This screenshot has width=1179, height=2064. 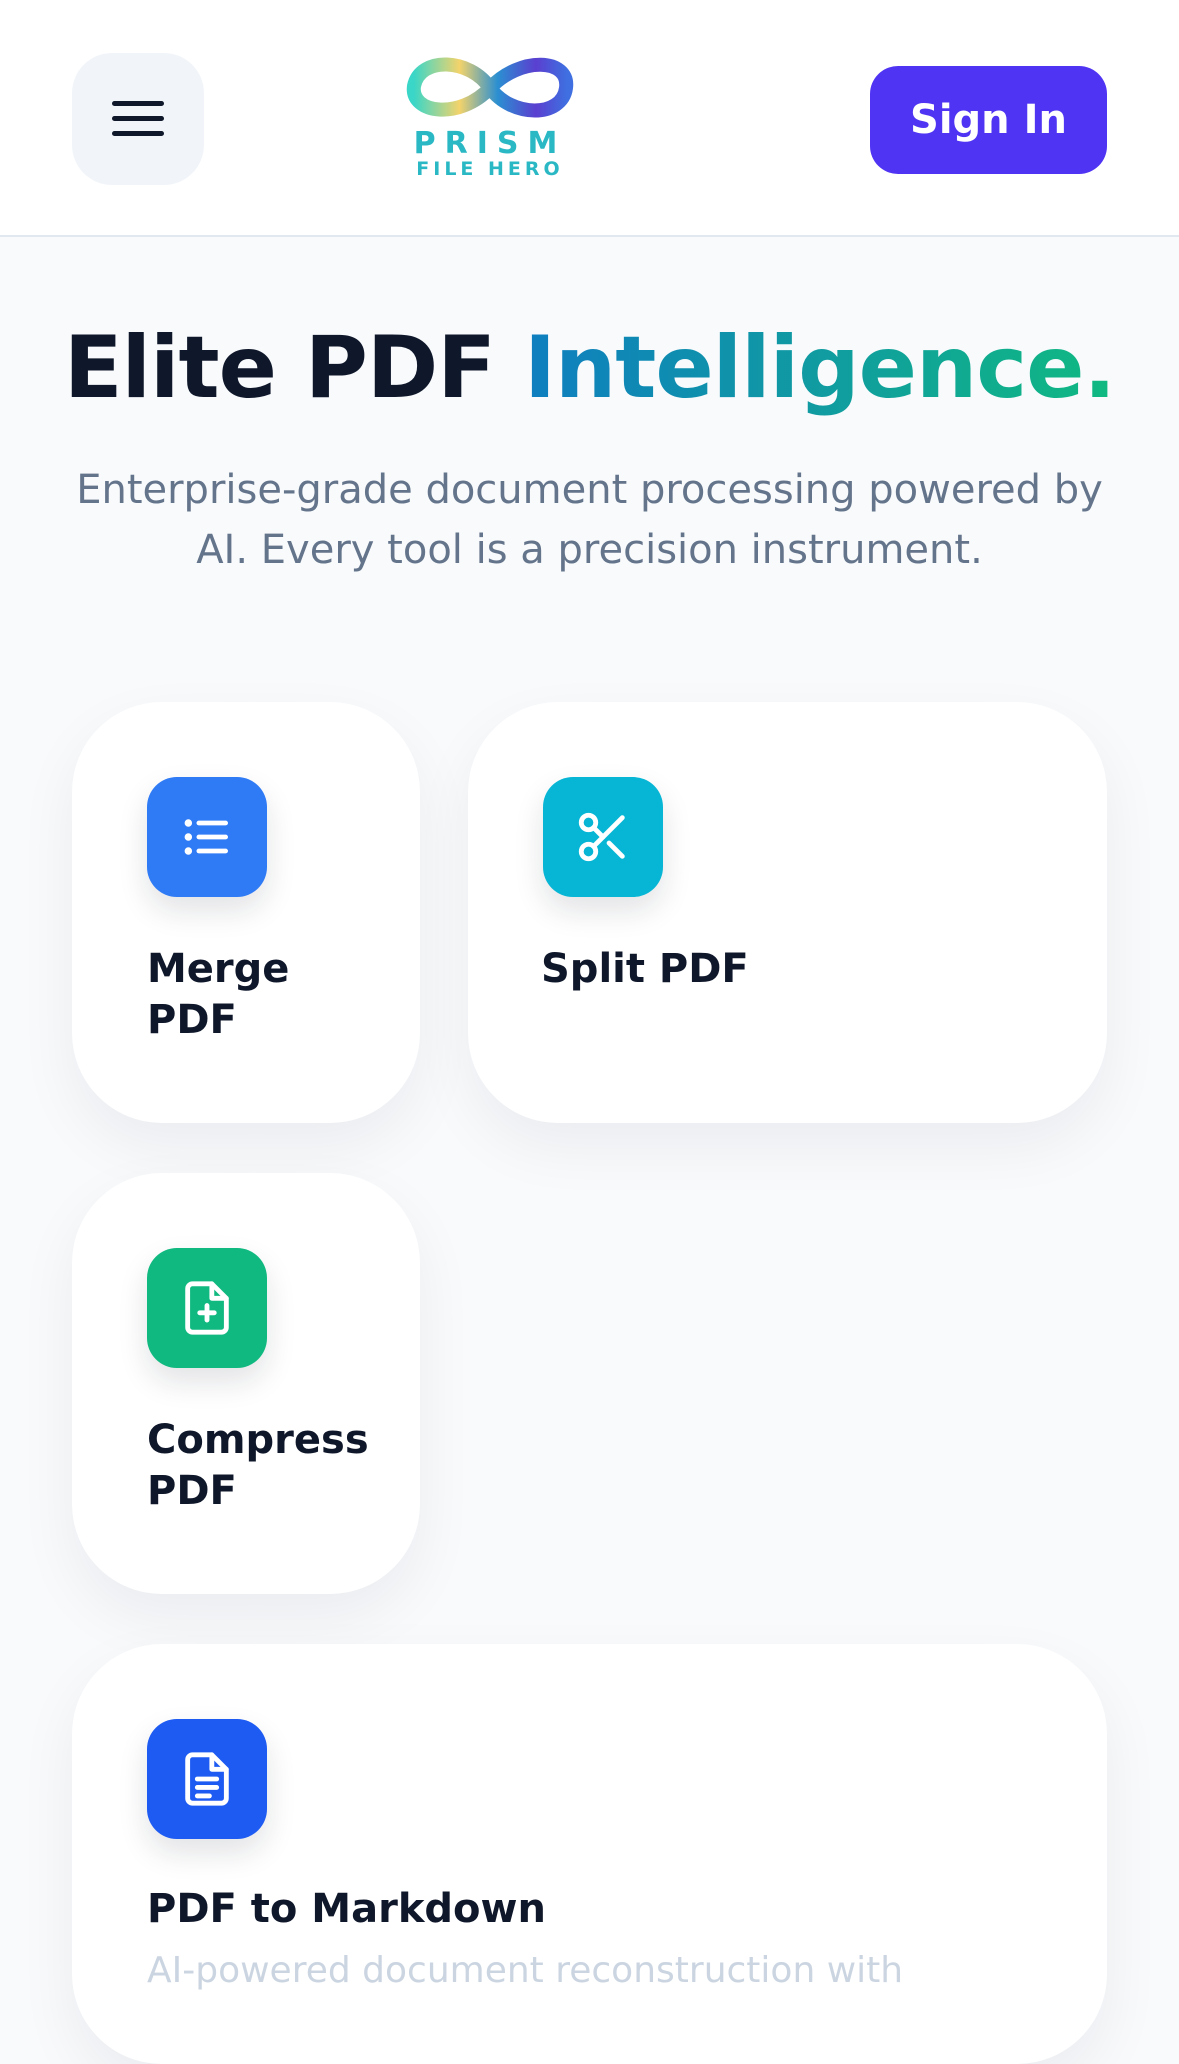 What do you see at coordinates (589, 118) in the screenshot?
I see `top-header: PRISM FILE HERO Sign In` at bounding box center [589, 118].